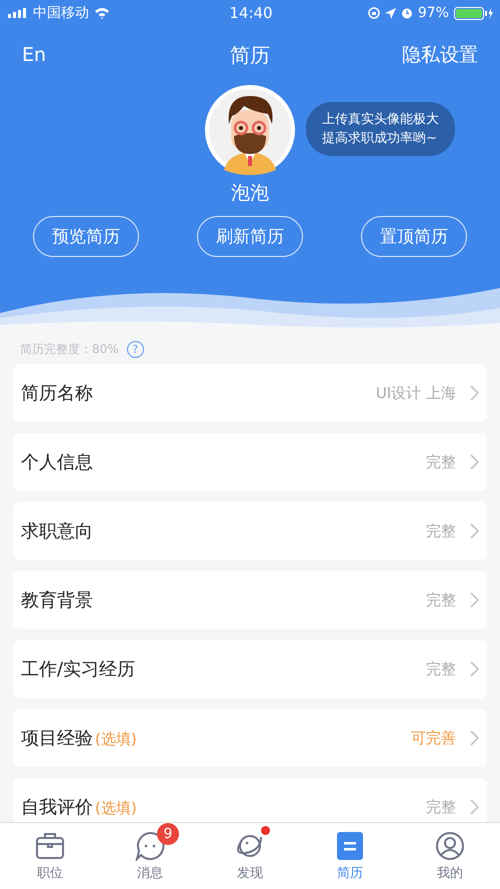 This screenshot has width=500, height=889. Describe the element at coordinates (50, 846) in the screenshot. I see `briefcase-icon` at that location.